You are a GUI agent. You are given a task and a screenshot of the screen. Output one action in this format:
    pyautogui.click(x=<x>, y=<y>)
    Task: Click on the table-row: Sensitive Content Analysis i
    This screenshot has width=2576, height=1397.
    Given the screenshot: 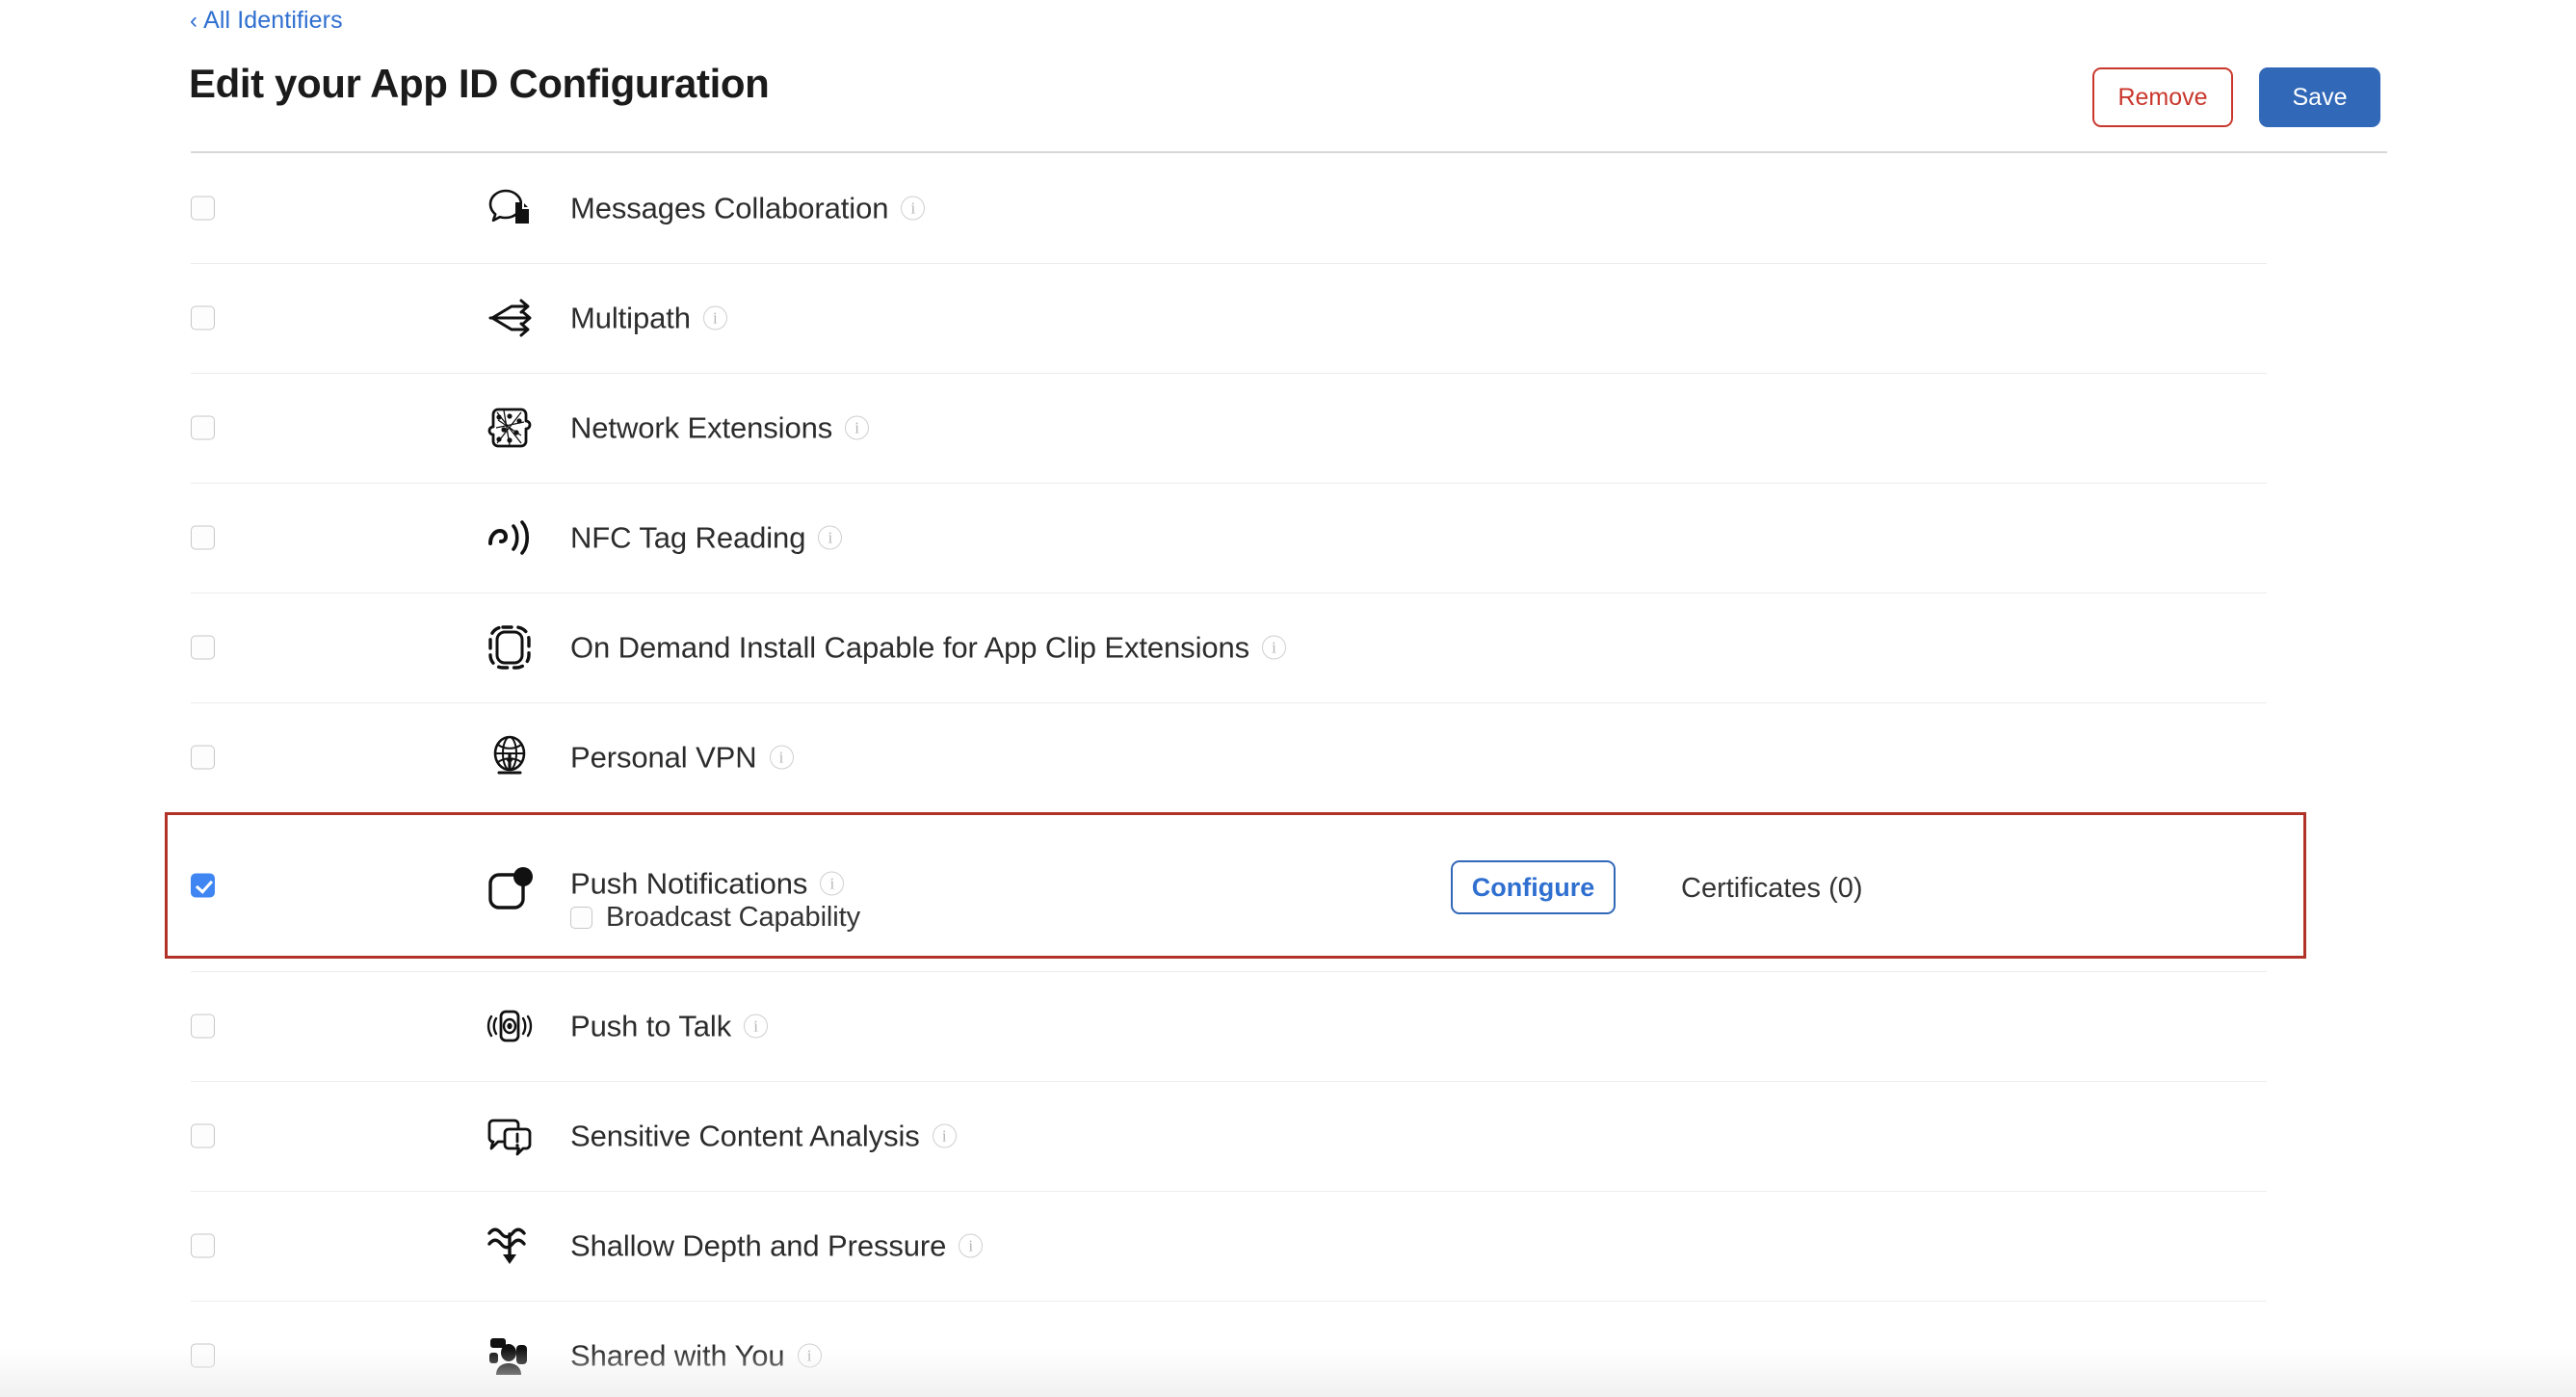 What is the action you would take?
    pyautogui.click(x=1288, y=1136)
    